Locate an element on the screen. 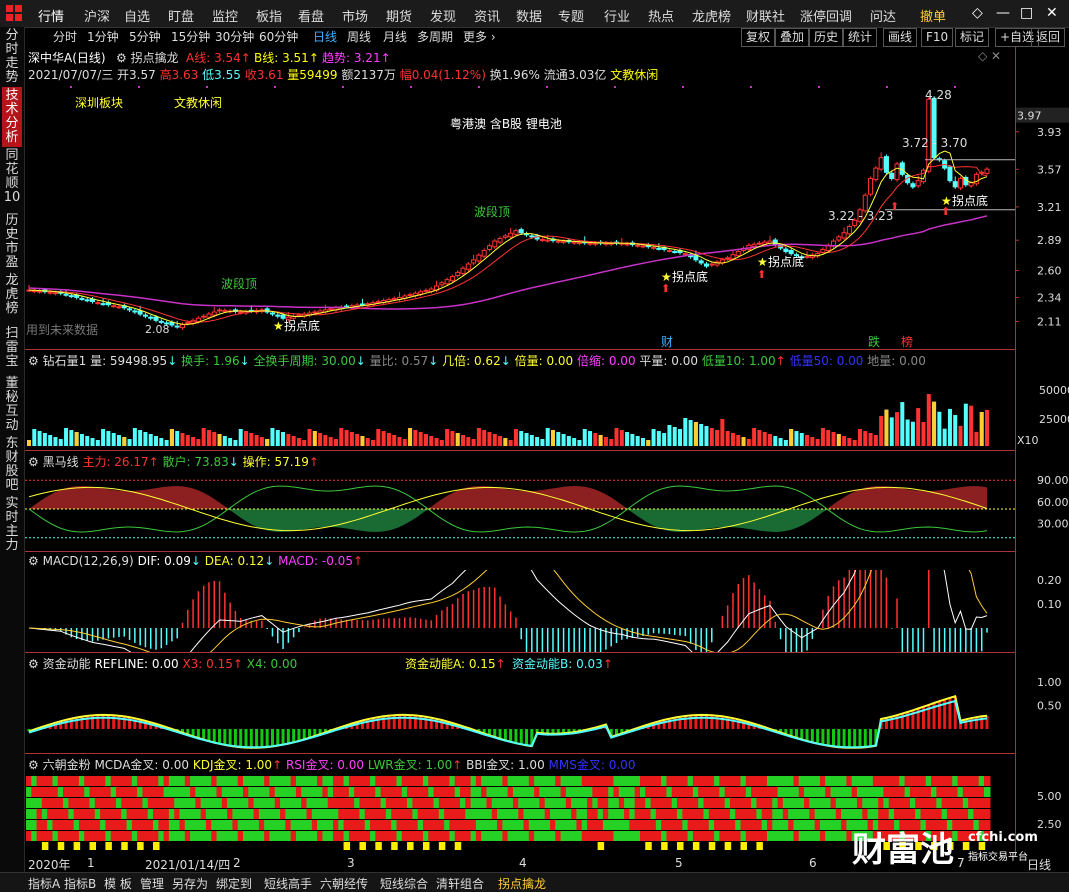 The height and width of the screenshot is (892, 1069). menu-item-9: 发现 is located at coordinates (443, 15).